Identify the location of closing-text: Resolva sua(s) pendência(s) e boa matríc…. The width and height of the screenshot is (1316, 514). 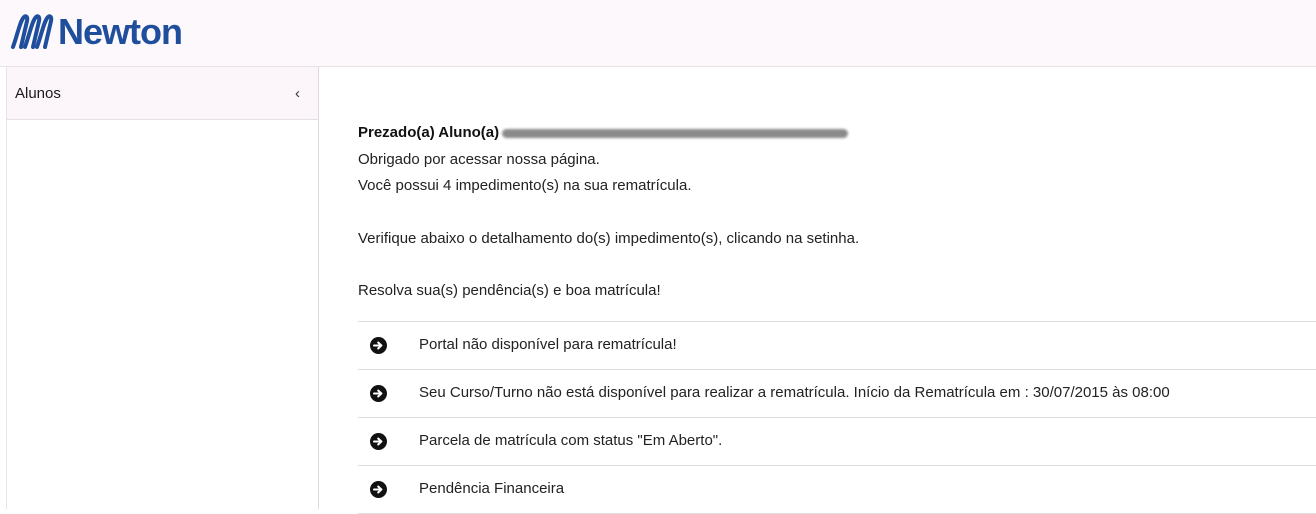
(509, 290).